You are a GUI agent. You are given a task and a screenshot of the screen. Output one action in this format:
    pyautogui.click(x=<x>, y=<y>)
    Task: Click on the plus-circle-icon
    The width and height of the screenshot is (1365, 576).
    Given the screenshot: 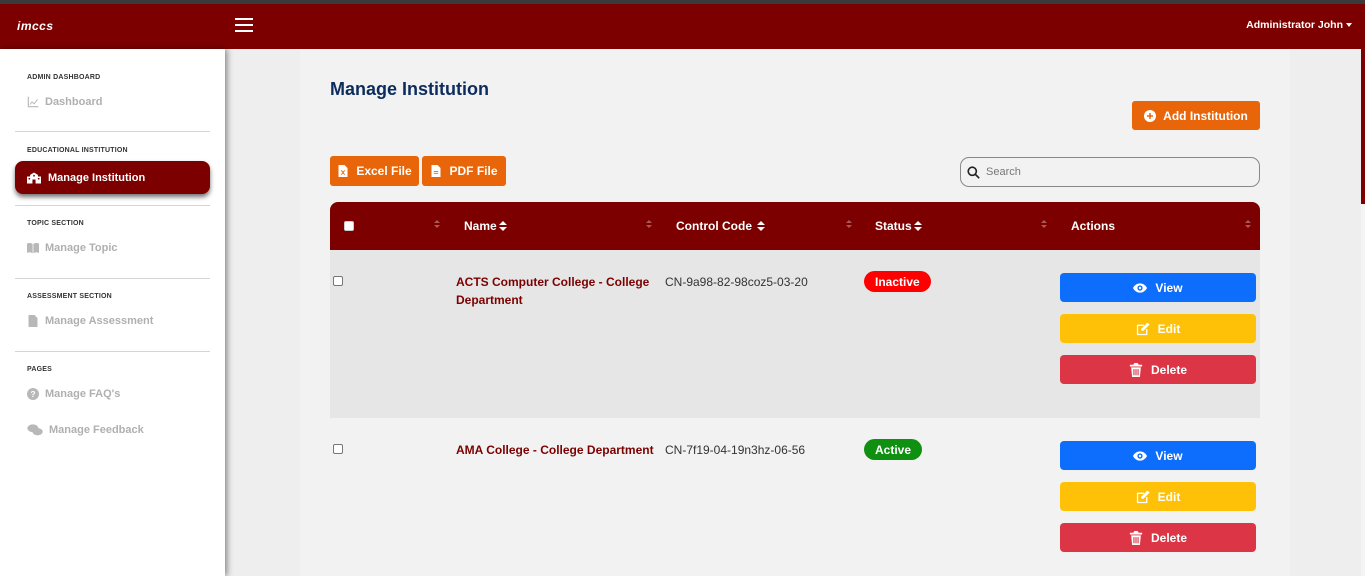 What is the action you would take?
    pyautogui.click(x=1150, y=115)
    